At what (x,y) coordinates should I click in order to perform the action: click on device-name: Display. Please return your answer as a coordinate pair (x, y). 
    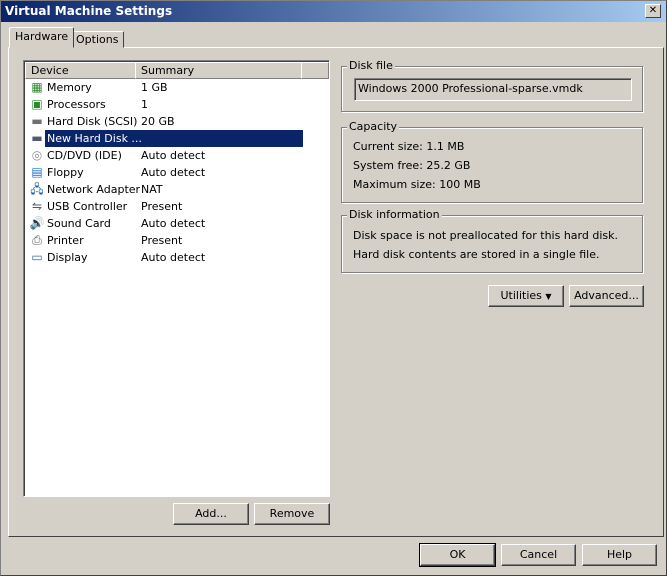
    Looking at the image, I should click on (67, 257).